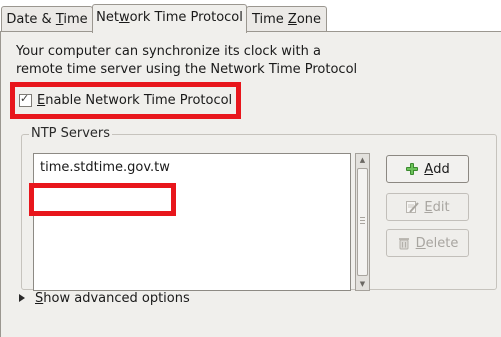 This screenshot has width=501, height=337. I want to click on enable-ntp-checkbox-row: ✓ Enable Network Time Protocol, so click(125, 100).